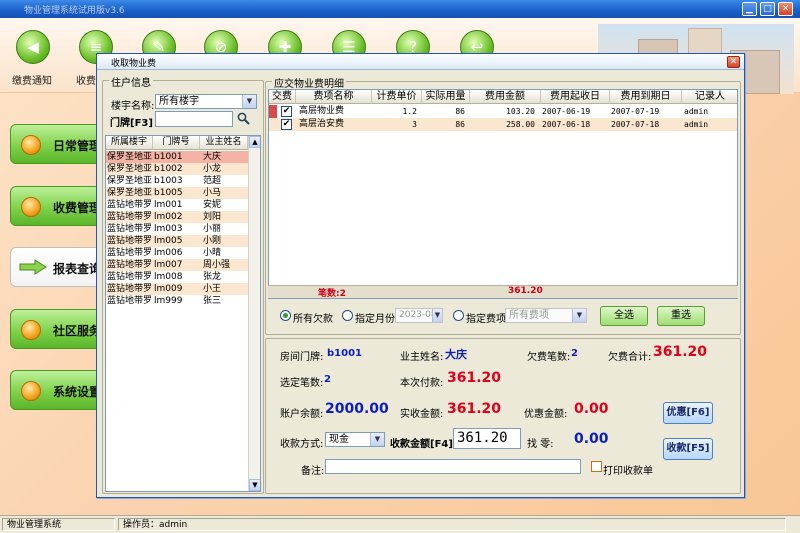  What do you see at coordinates (134, 64) in the screenshot?
I see `dialog-title: 收取物业费` at bounding box center [134, 64].